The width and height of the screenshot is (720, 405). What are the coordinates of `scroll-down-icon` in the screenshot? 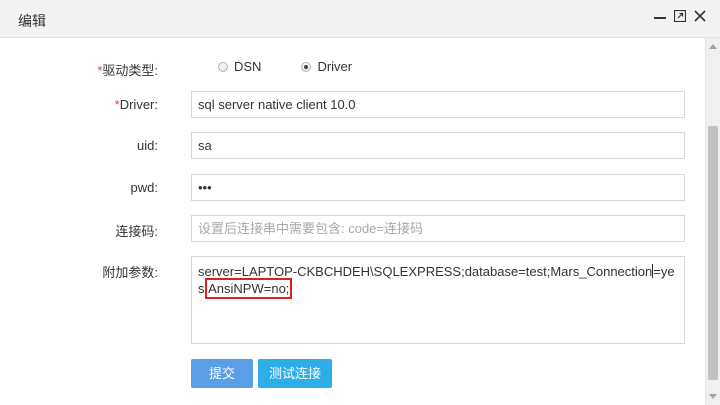 It's located at (713, 396).